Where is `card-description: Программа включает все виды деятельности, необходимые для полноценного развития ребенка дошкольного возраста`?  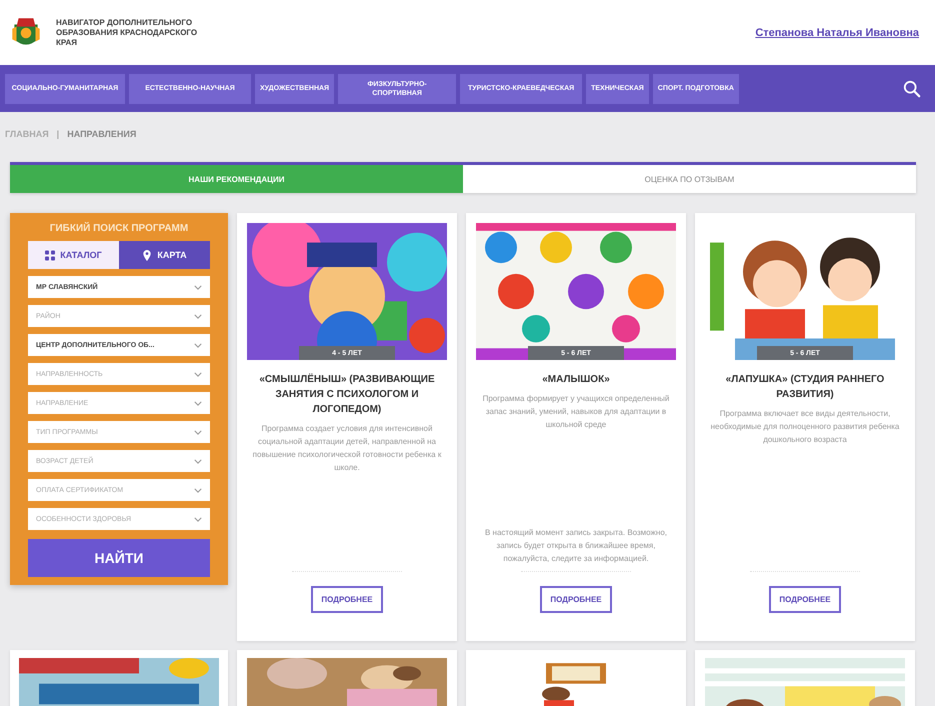 card-description: Программа включает все виды деятельности, необходимые для полноценного развития ребенка дошкольного возраста is located at coordinates (805, 427).